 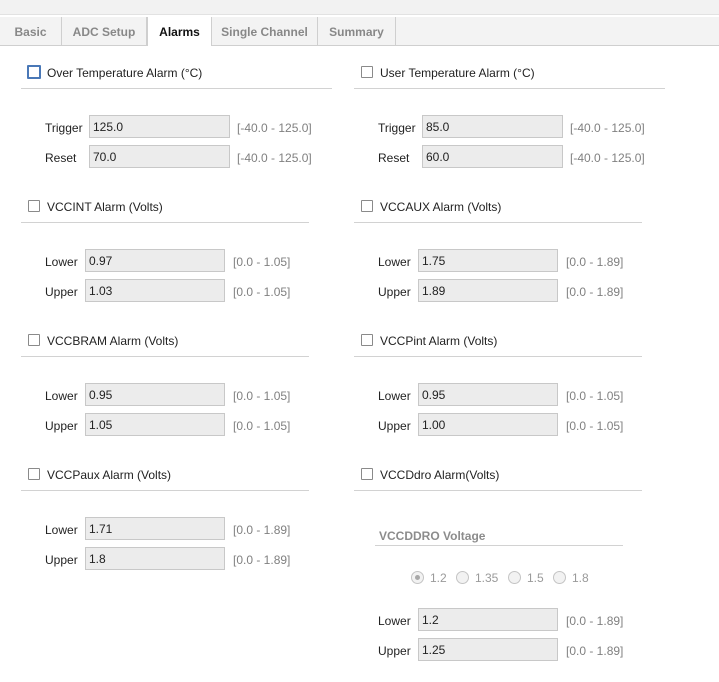 I want to click on vccpaux-upper-range: [0.0 - 1.89], so click(x=262, y=560).